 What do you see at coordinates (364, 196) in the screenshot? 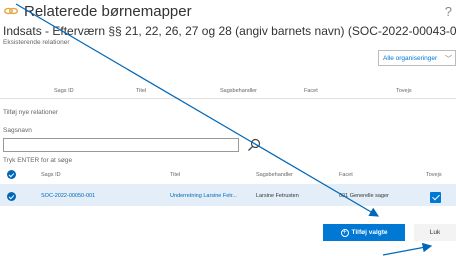
I see `row-facet: 001 Generelle sager` at bounding box center [364, 196].